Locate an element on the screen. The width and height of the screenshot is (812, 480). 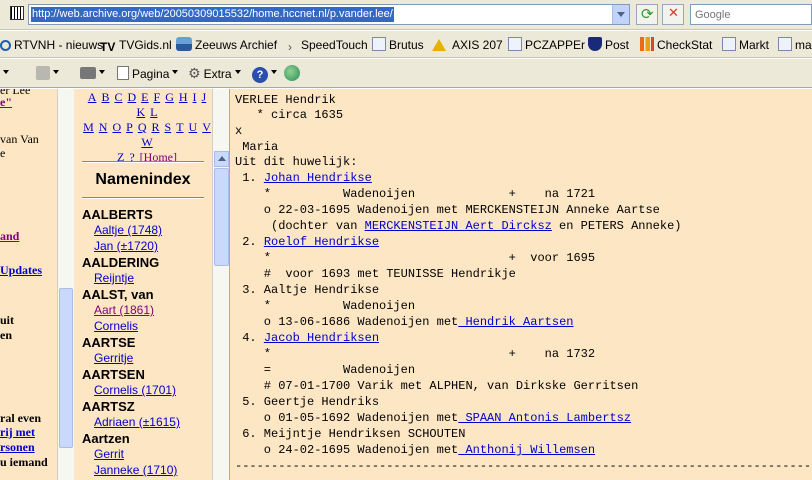
search-input is located at coordinates (750, 15).